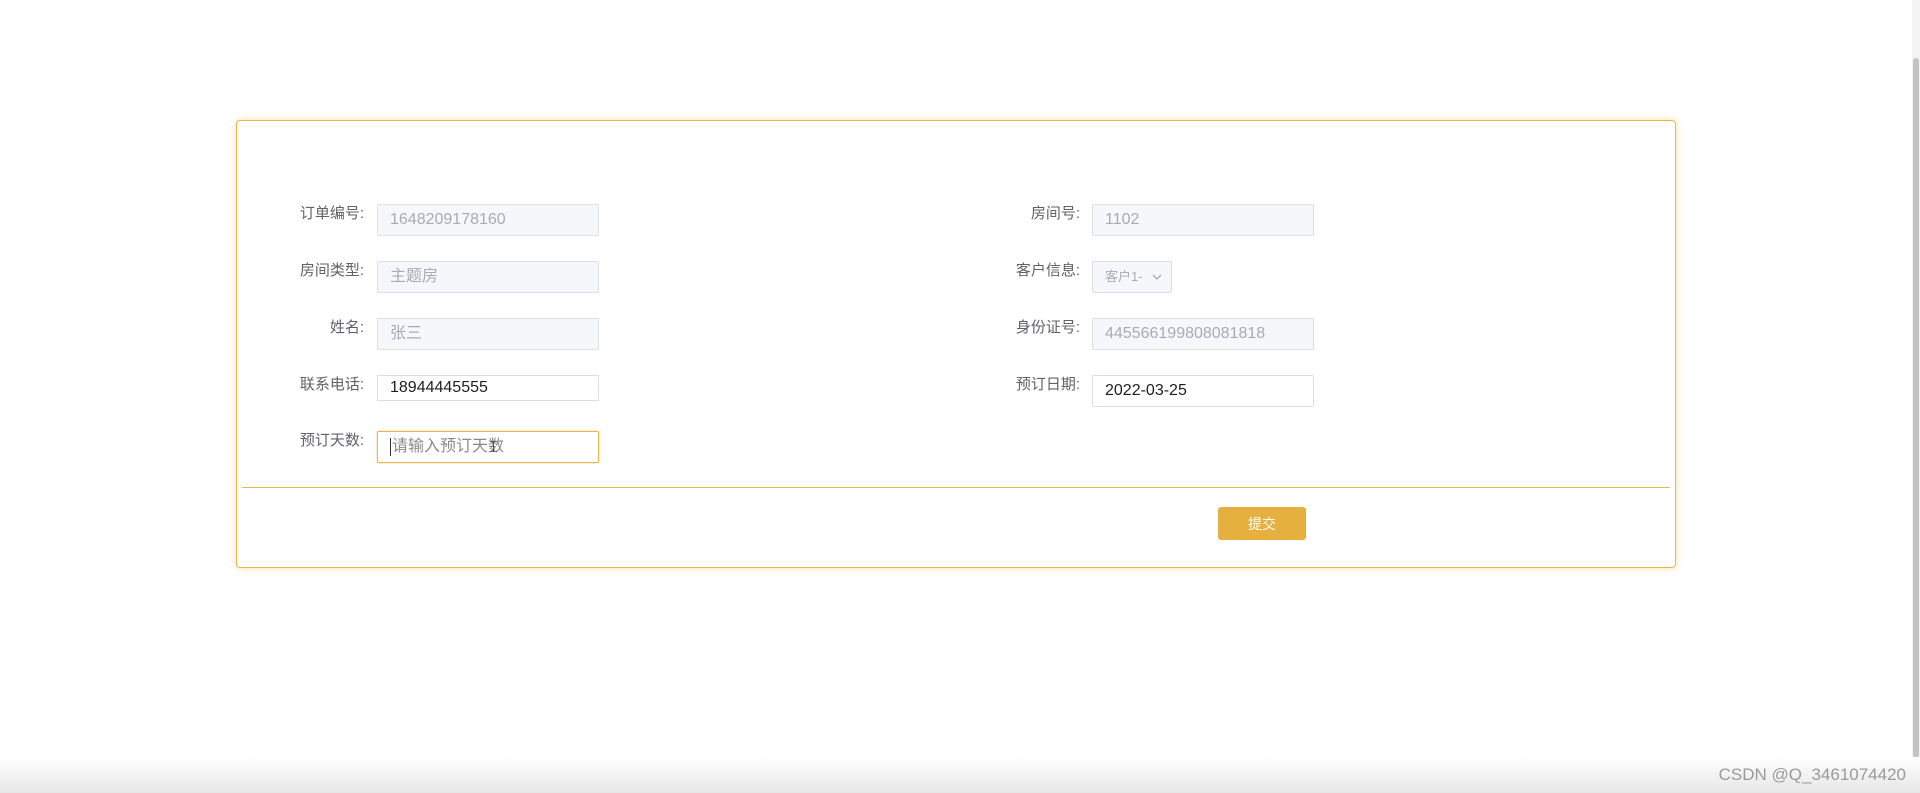 The height and width of the screenshot is (793, 1920). Describe the element at coordinates (494, 446) in the screenshot. I see `text-cursor-icon: 𝙸` at that location.